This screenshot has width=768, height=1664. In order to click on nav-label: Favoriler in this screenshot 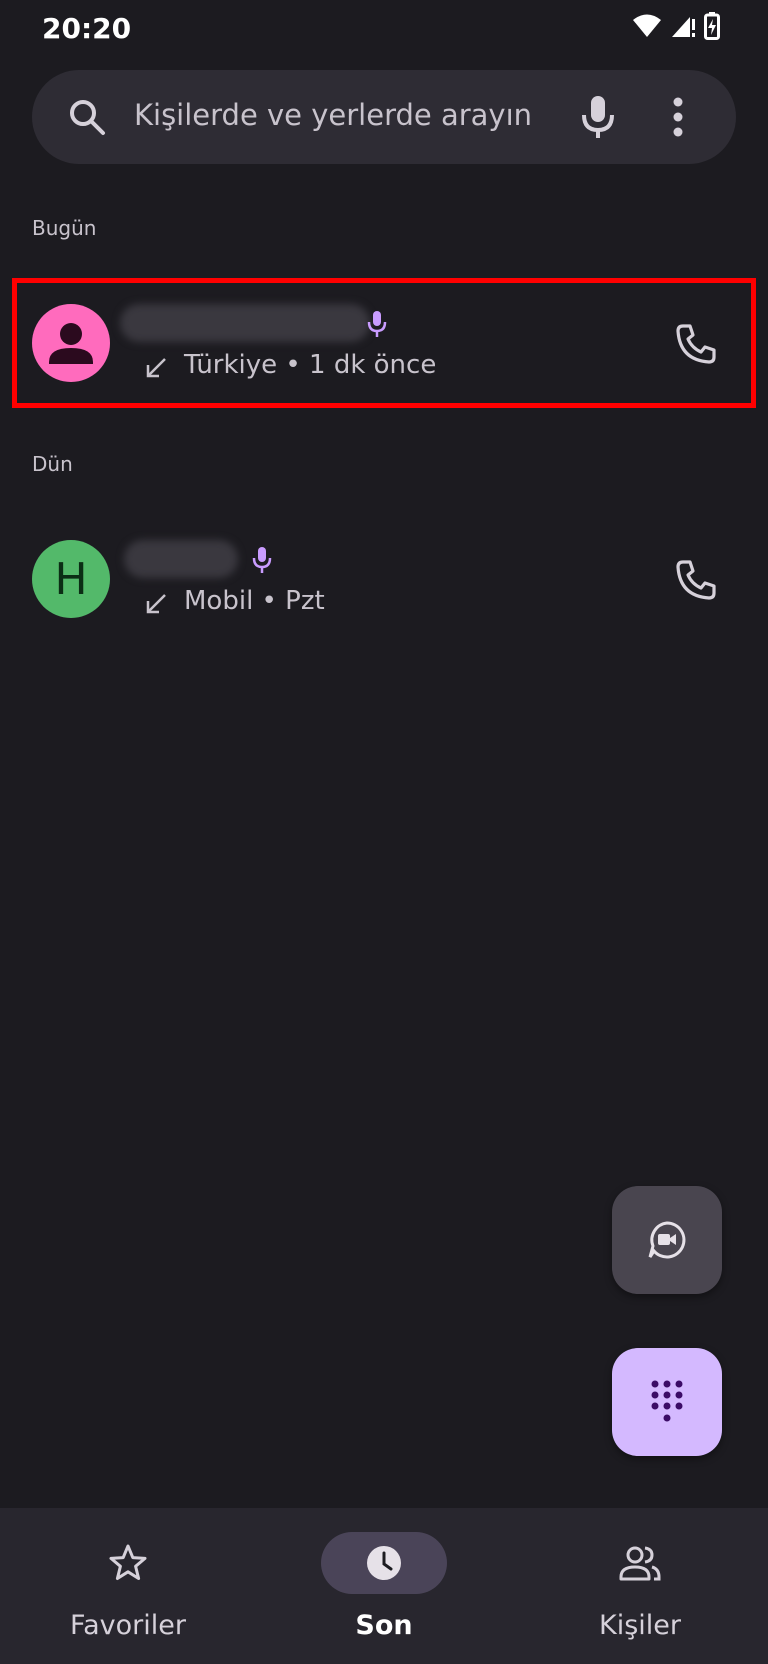, I will do `click(128, 1625)`.